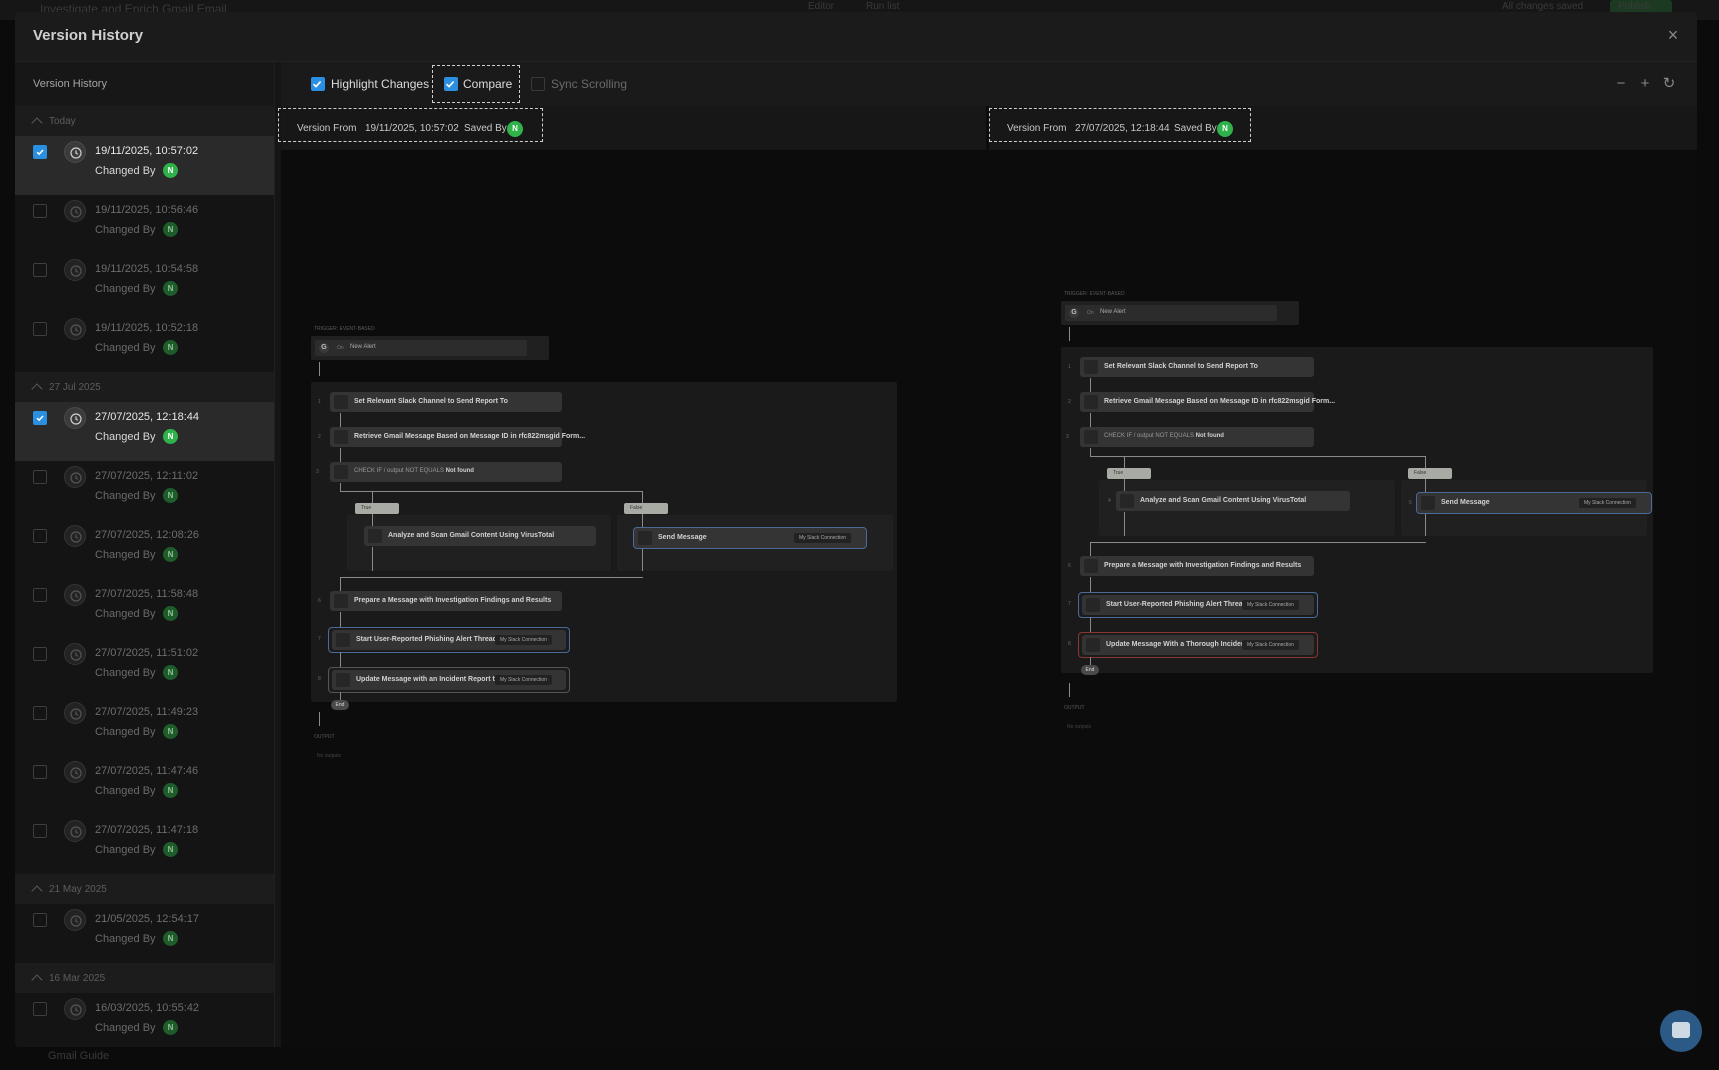  I want to click on left-trigger-label: TRIGGER: EVENT-BASED, so click(344, 329).